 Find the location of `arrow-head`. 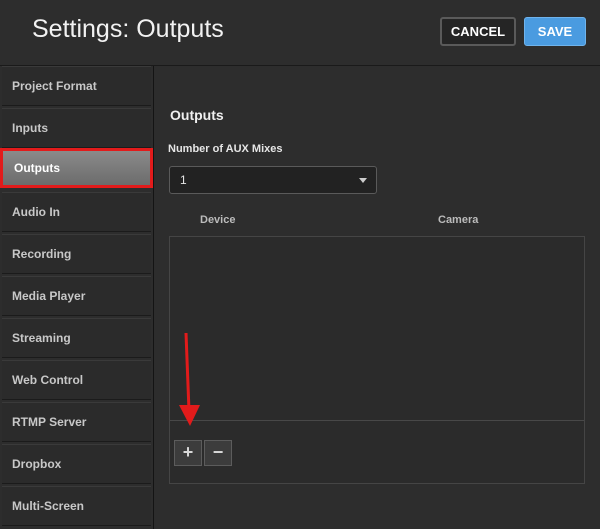

arrow-head is located at coordinates (189, 415).